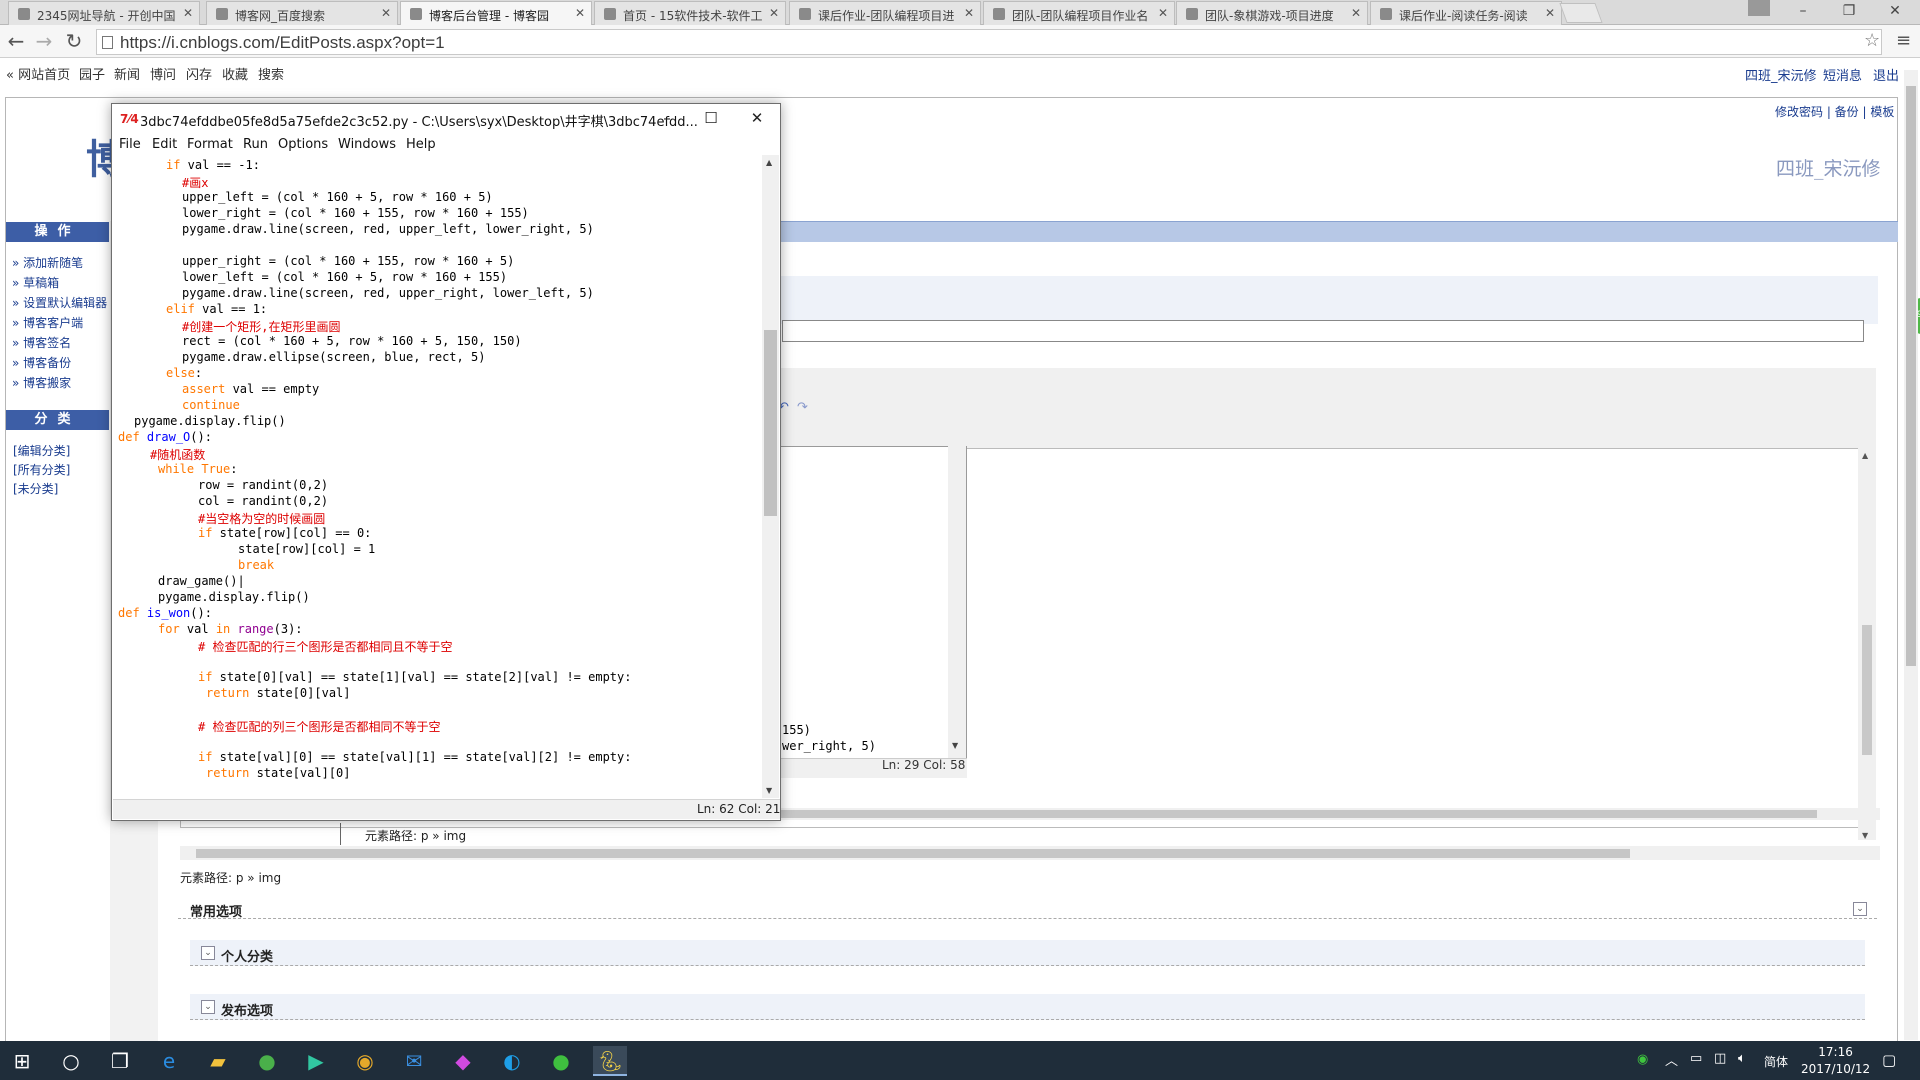 The image size is (1920, 1080). What do you see at coordinates (367, 144) in the screenshot?
I see `idle-menu-windows: Windows` at bounding box center [367, 144].